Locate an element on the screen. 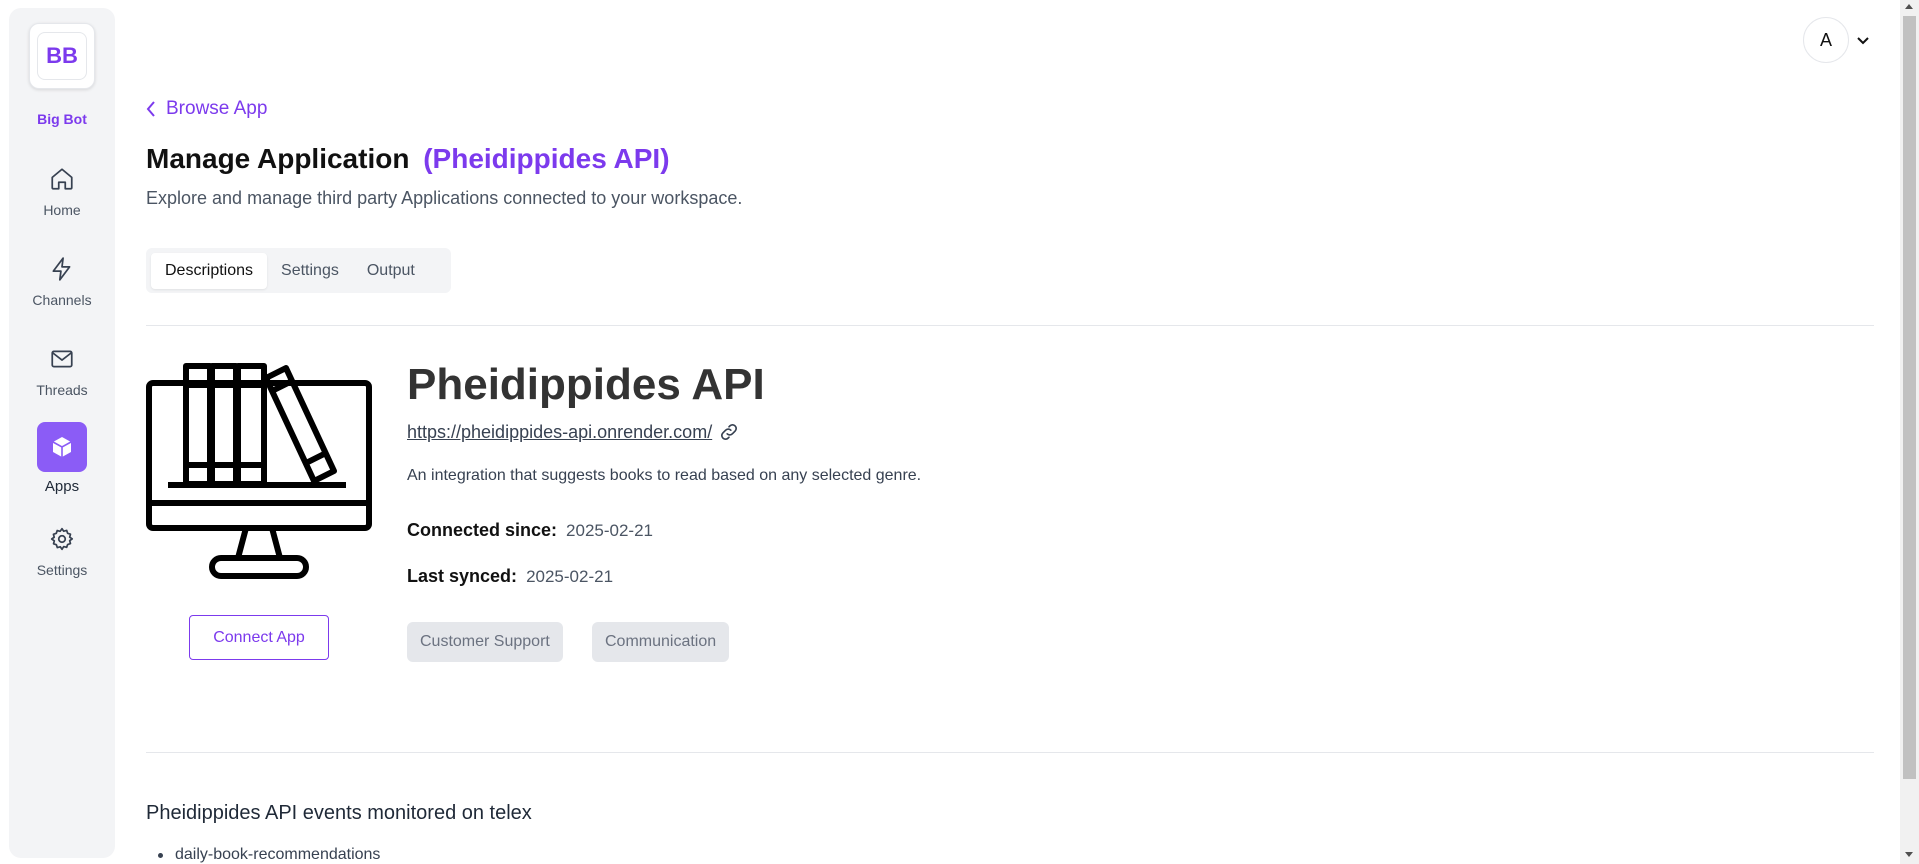 This screenshot has height=864, width=1919. connected-since-value: 2025-02-21 is located at coordinates (610, 530).